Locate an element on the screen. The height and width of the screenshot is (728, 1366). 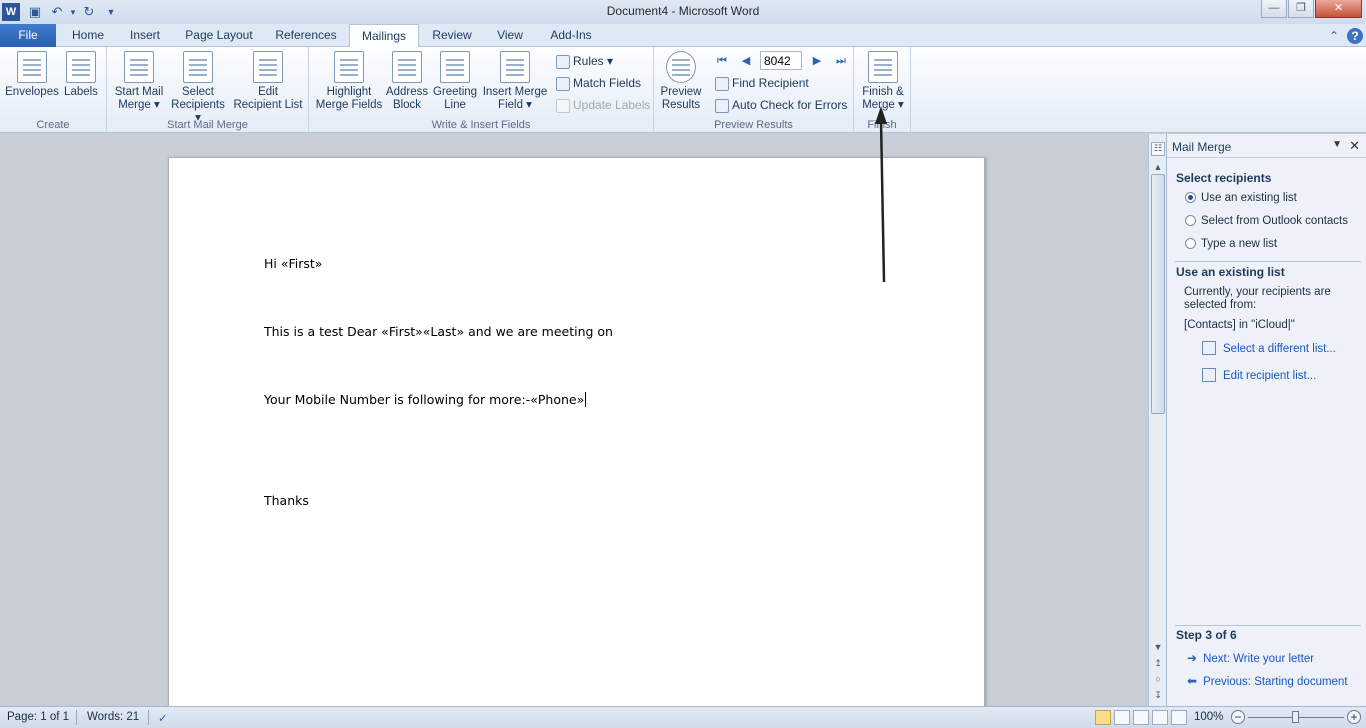
preview-results-icon is located at coordinates (681, 67).